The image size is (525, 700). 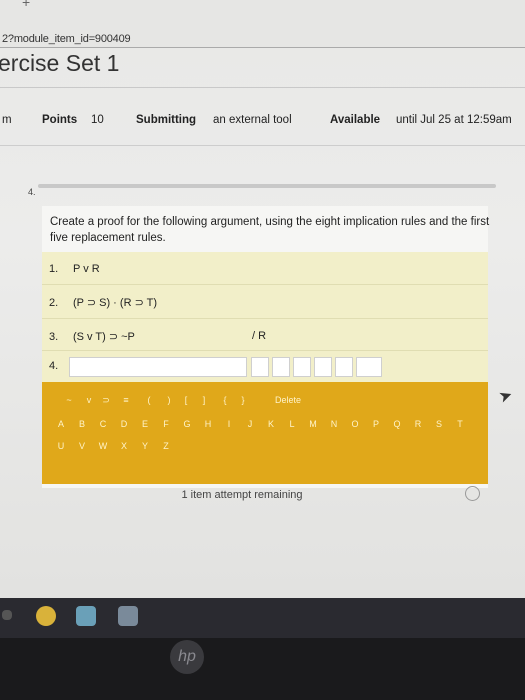 What do you see at coordinates (149, 400) in the screenshot?
I see `symbol-key: (` at bounding box center [149, 400].